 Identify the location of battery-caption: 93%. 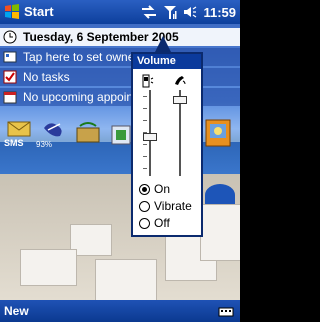
(44, 144).